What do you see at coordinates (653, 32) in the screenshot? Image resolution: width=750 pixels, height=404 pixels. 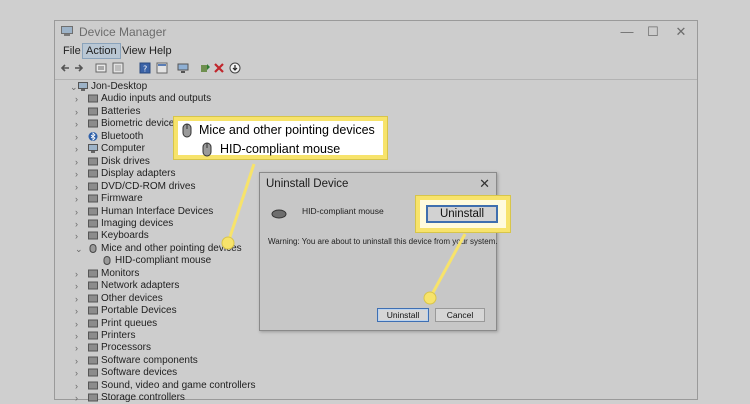 I see `maximize-button: ☐` at bounding box center [653, 32].